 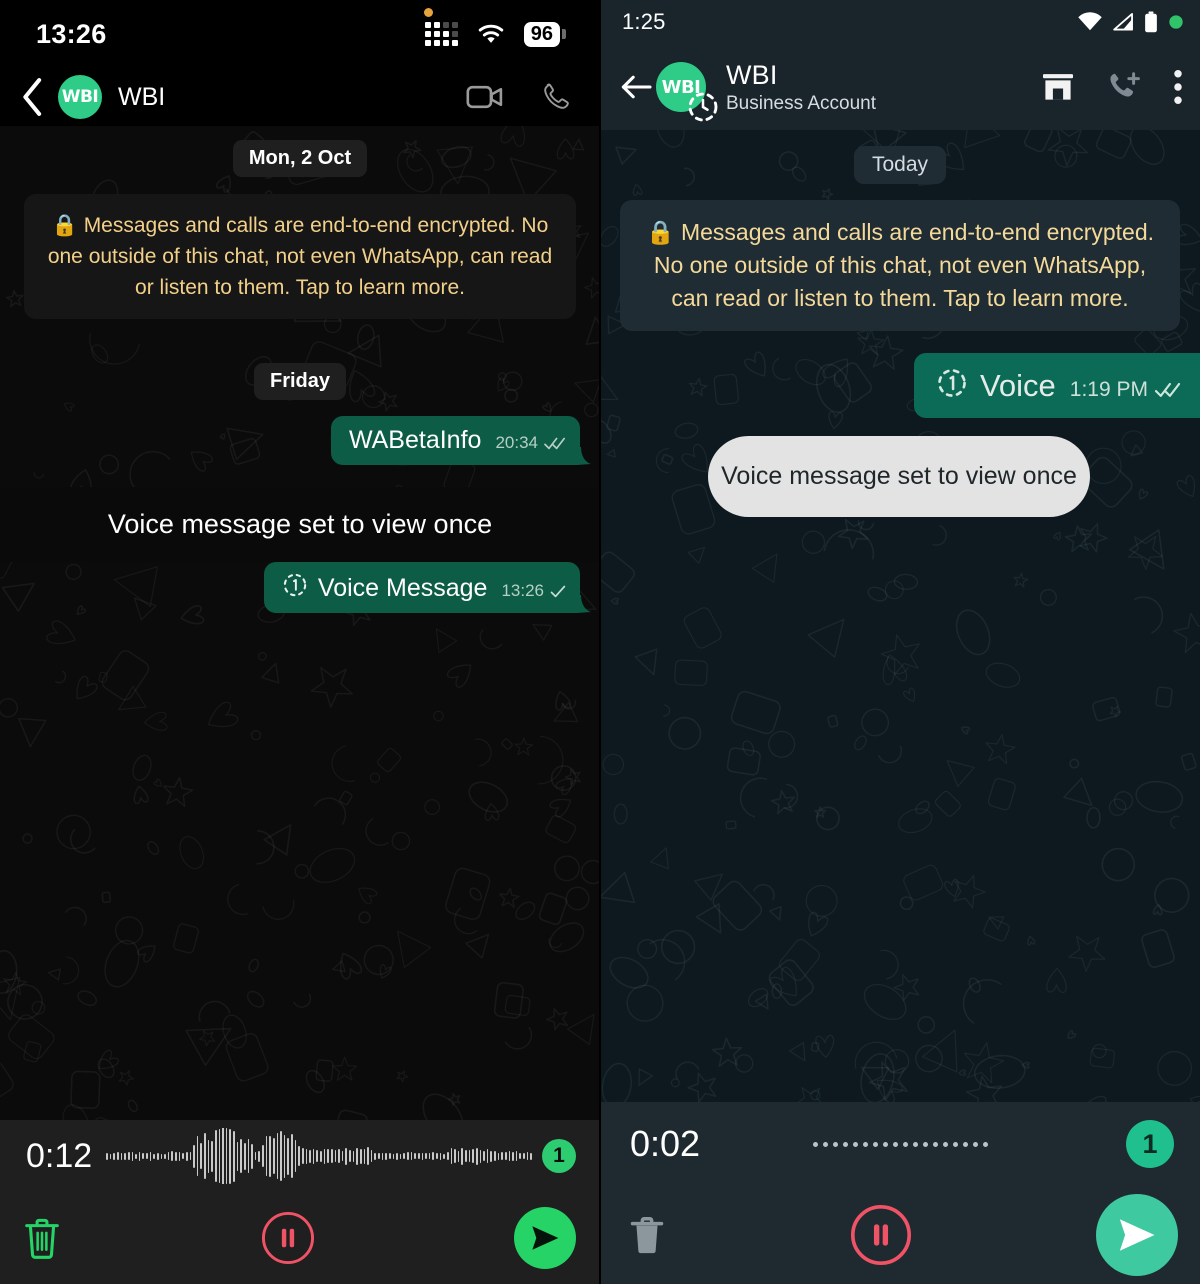 I want to click on day-divider: Friday, so click(x=300, y=382).